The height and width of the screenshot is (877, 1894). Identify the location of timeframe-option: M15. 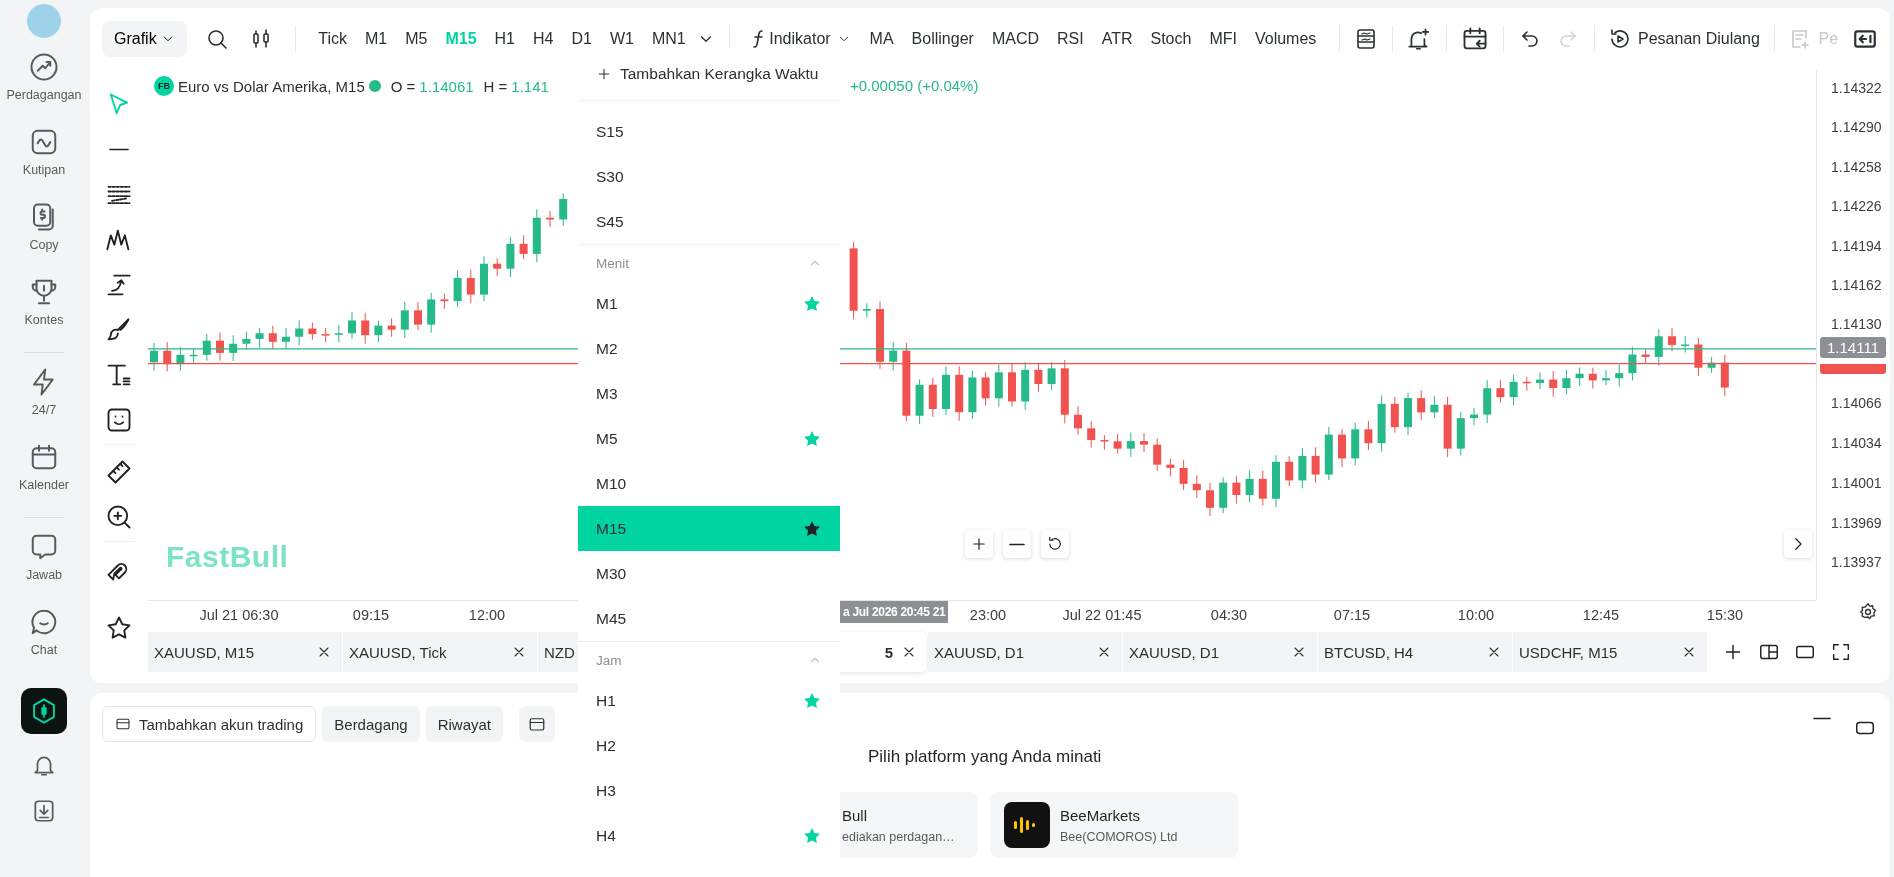
(709, 528).